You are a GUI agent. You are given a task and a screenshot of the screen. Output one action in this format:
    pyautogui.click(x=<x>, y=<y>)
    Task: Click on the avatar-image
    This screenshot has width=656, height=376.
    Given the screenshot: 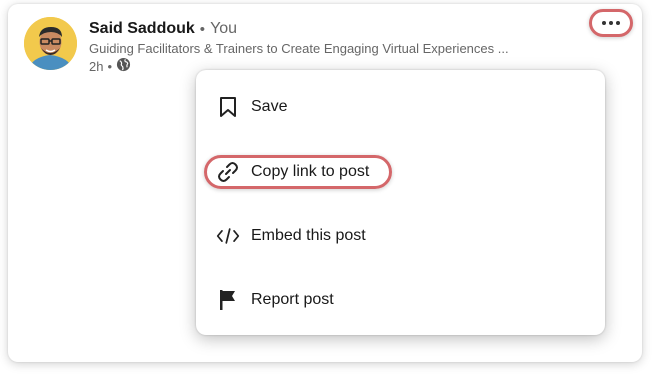 What is the action you would take?
    pyautogui.click(x=50, y=43)
    